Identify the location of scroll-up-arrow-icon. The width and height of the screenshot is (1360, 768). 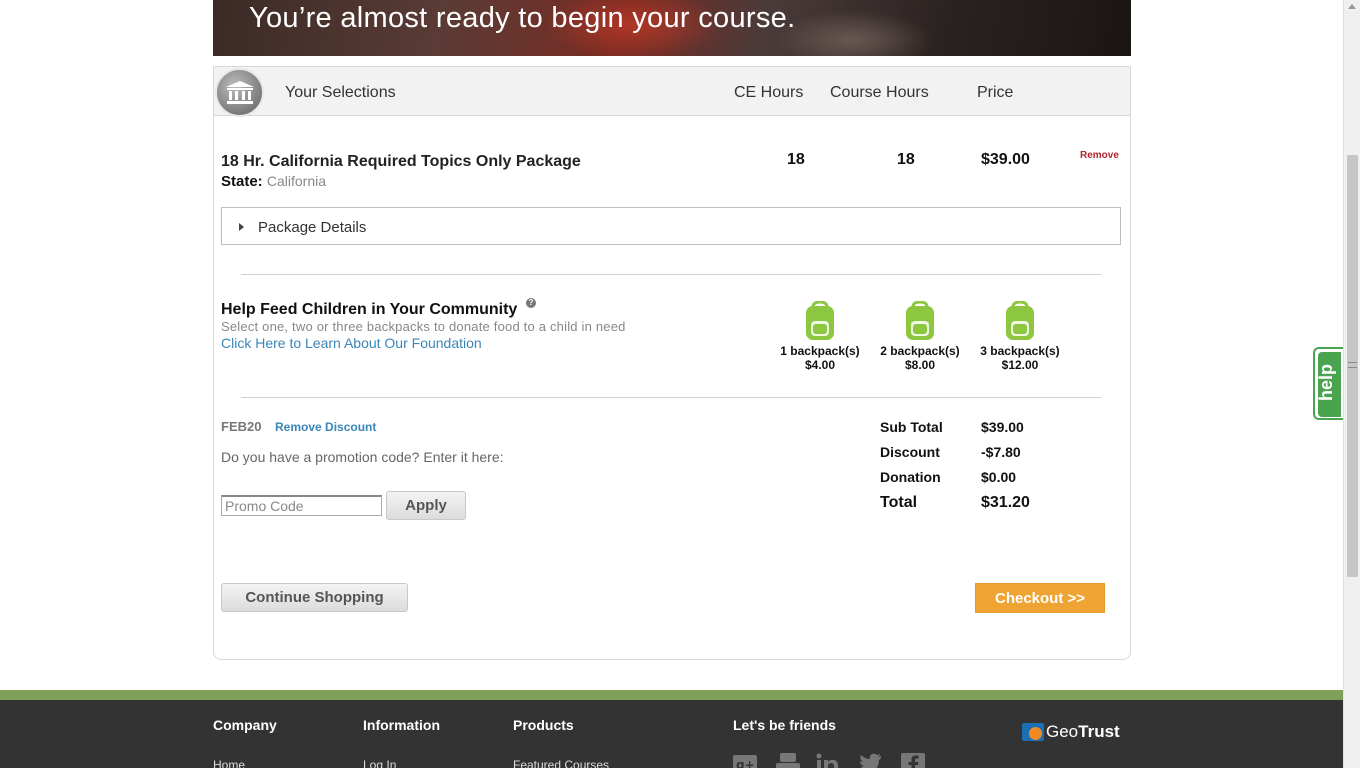
(1352, 6).